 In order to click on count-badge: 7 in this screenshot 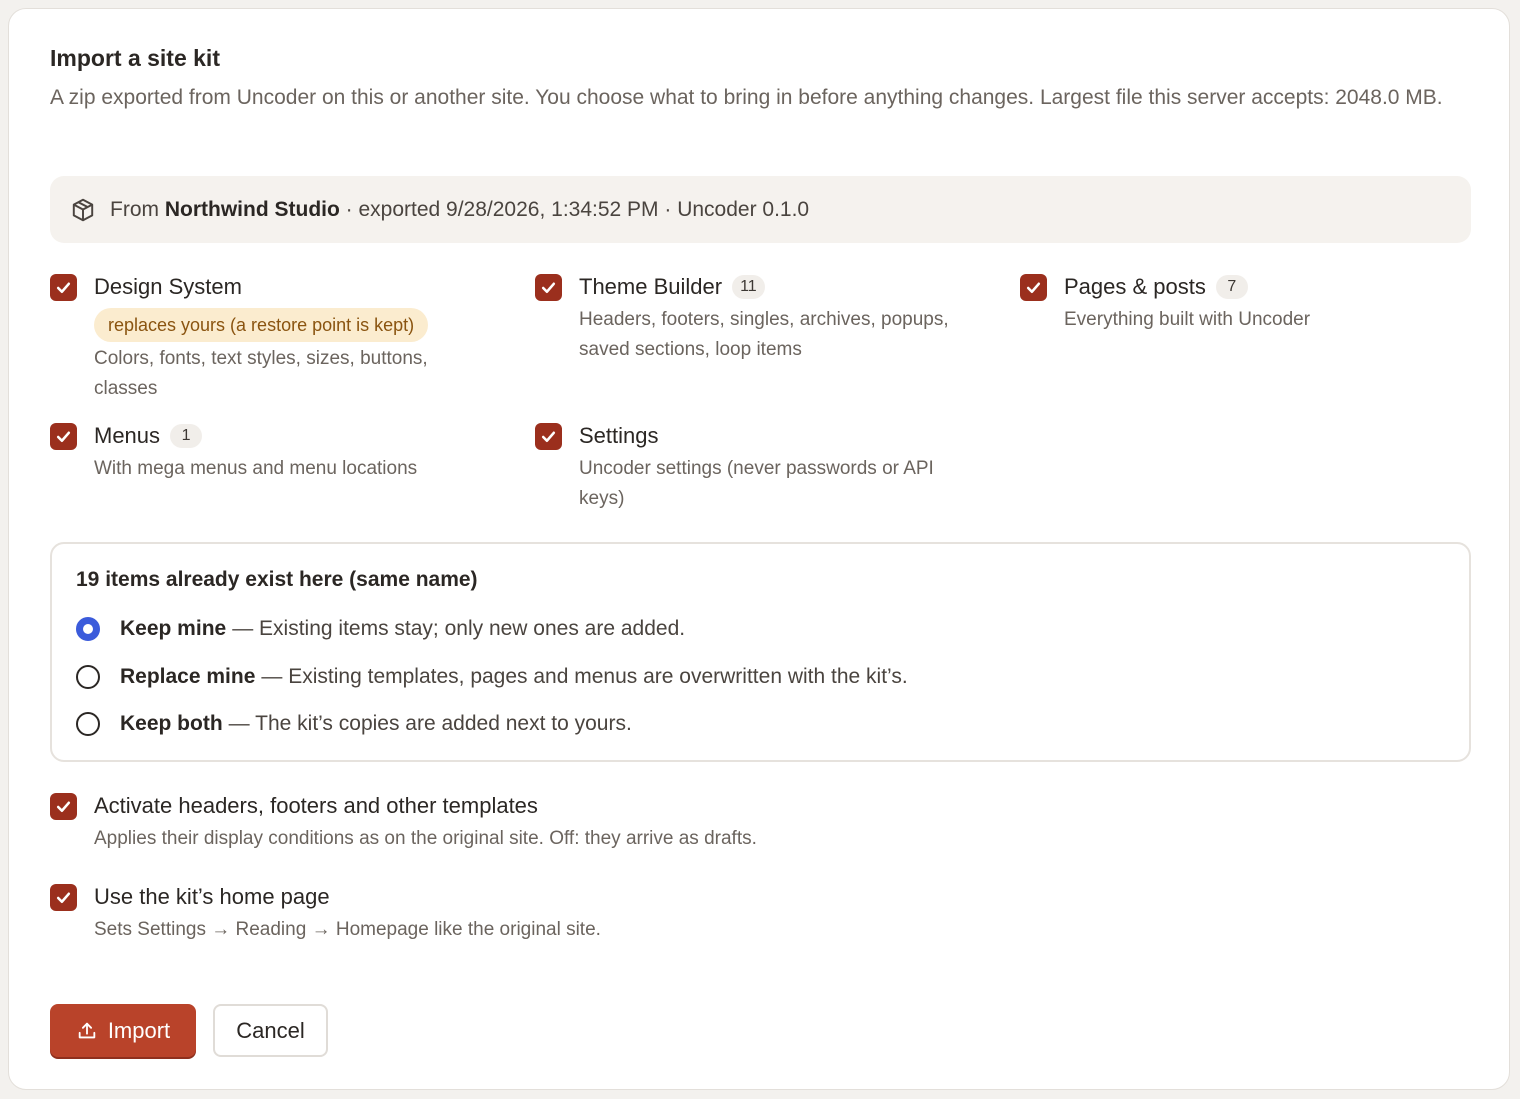, I will do `click(1231, 287)`.